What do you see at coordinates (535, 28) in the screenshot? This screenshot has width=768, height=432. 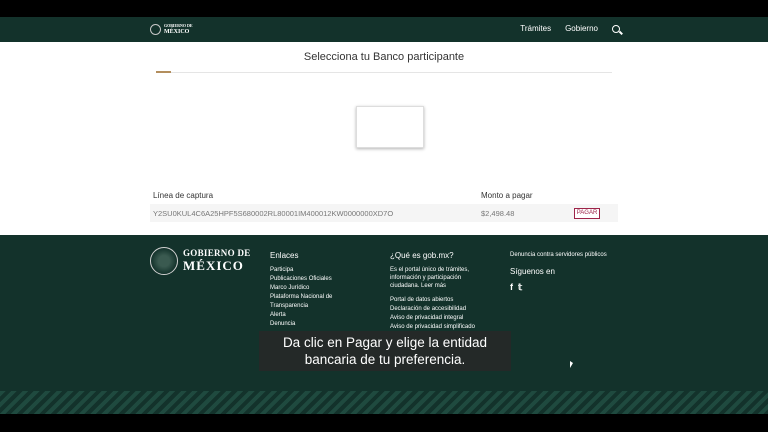 I see `nav-tramites: Trámites` at bounding box center [535, 28].